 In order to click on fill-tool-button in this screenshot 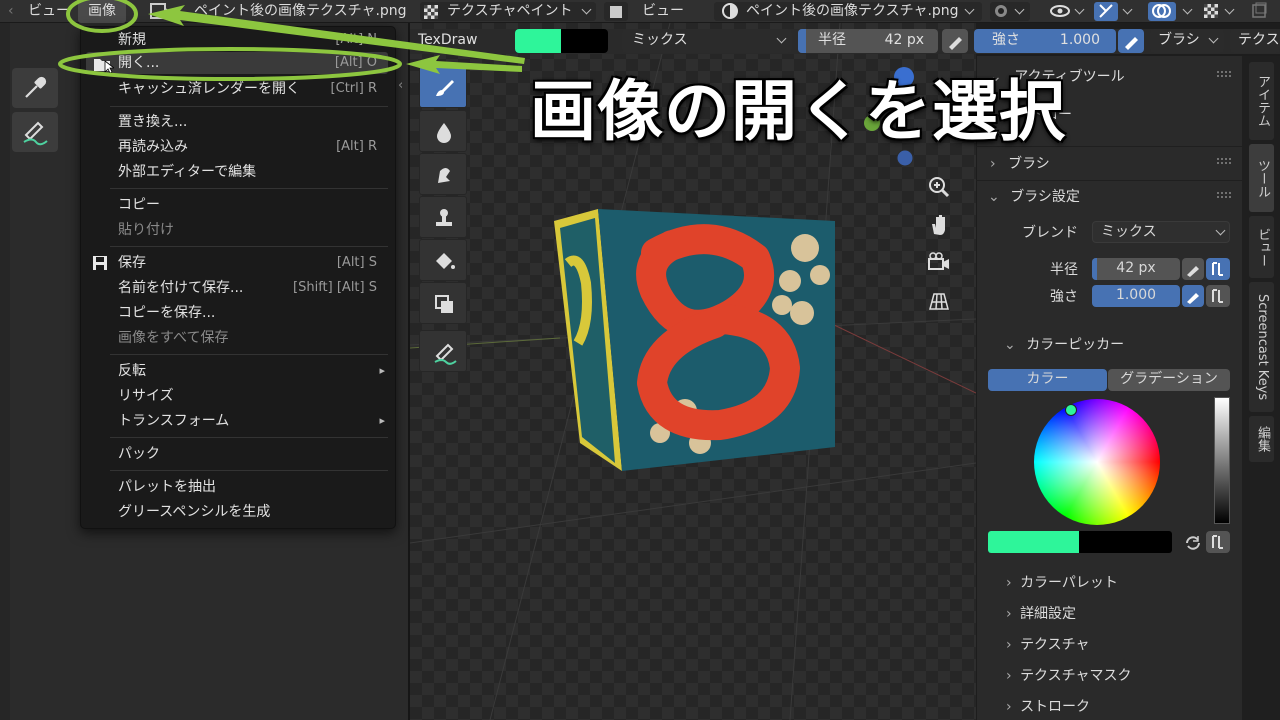, I will do `click(443, 260)`.